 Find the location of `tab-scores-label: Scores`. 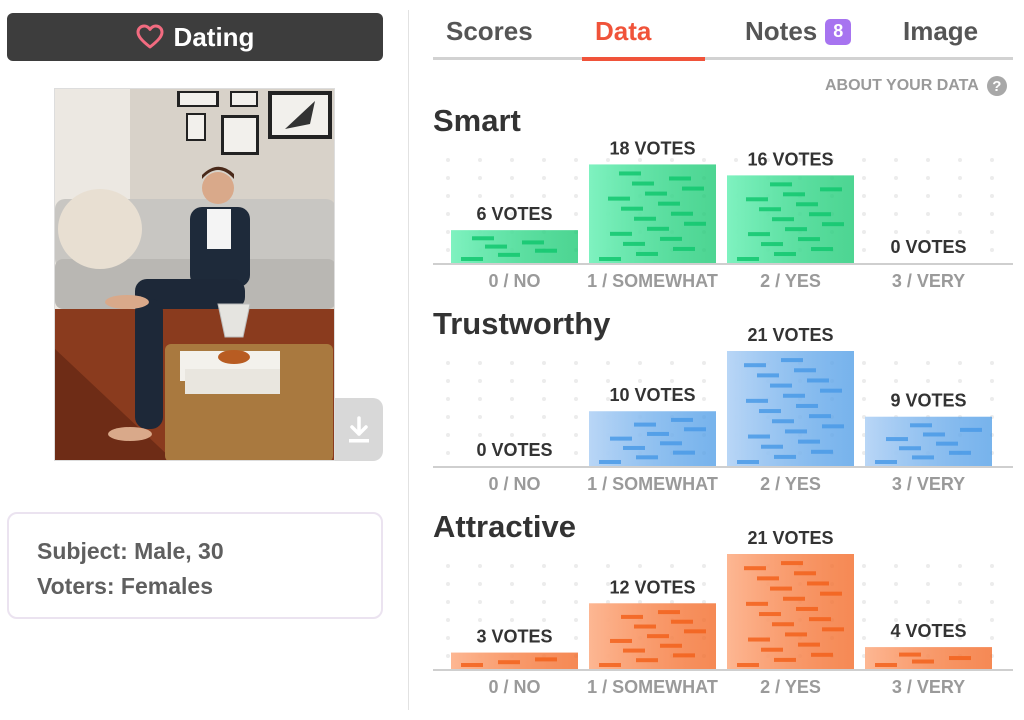

tab-scores-label: Scores is located at coordinates (489, 31).